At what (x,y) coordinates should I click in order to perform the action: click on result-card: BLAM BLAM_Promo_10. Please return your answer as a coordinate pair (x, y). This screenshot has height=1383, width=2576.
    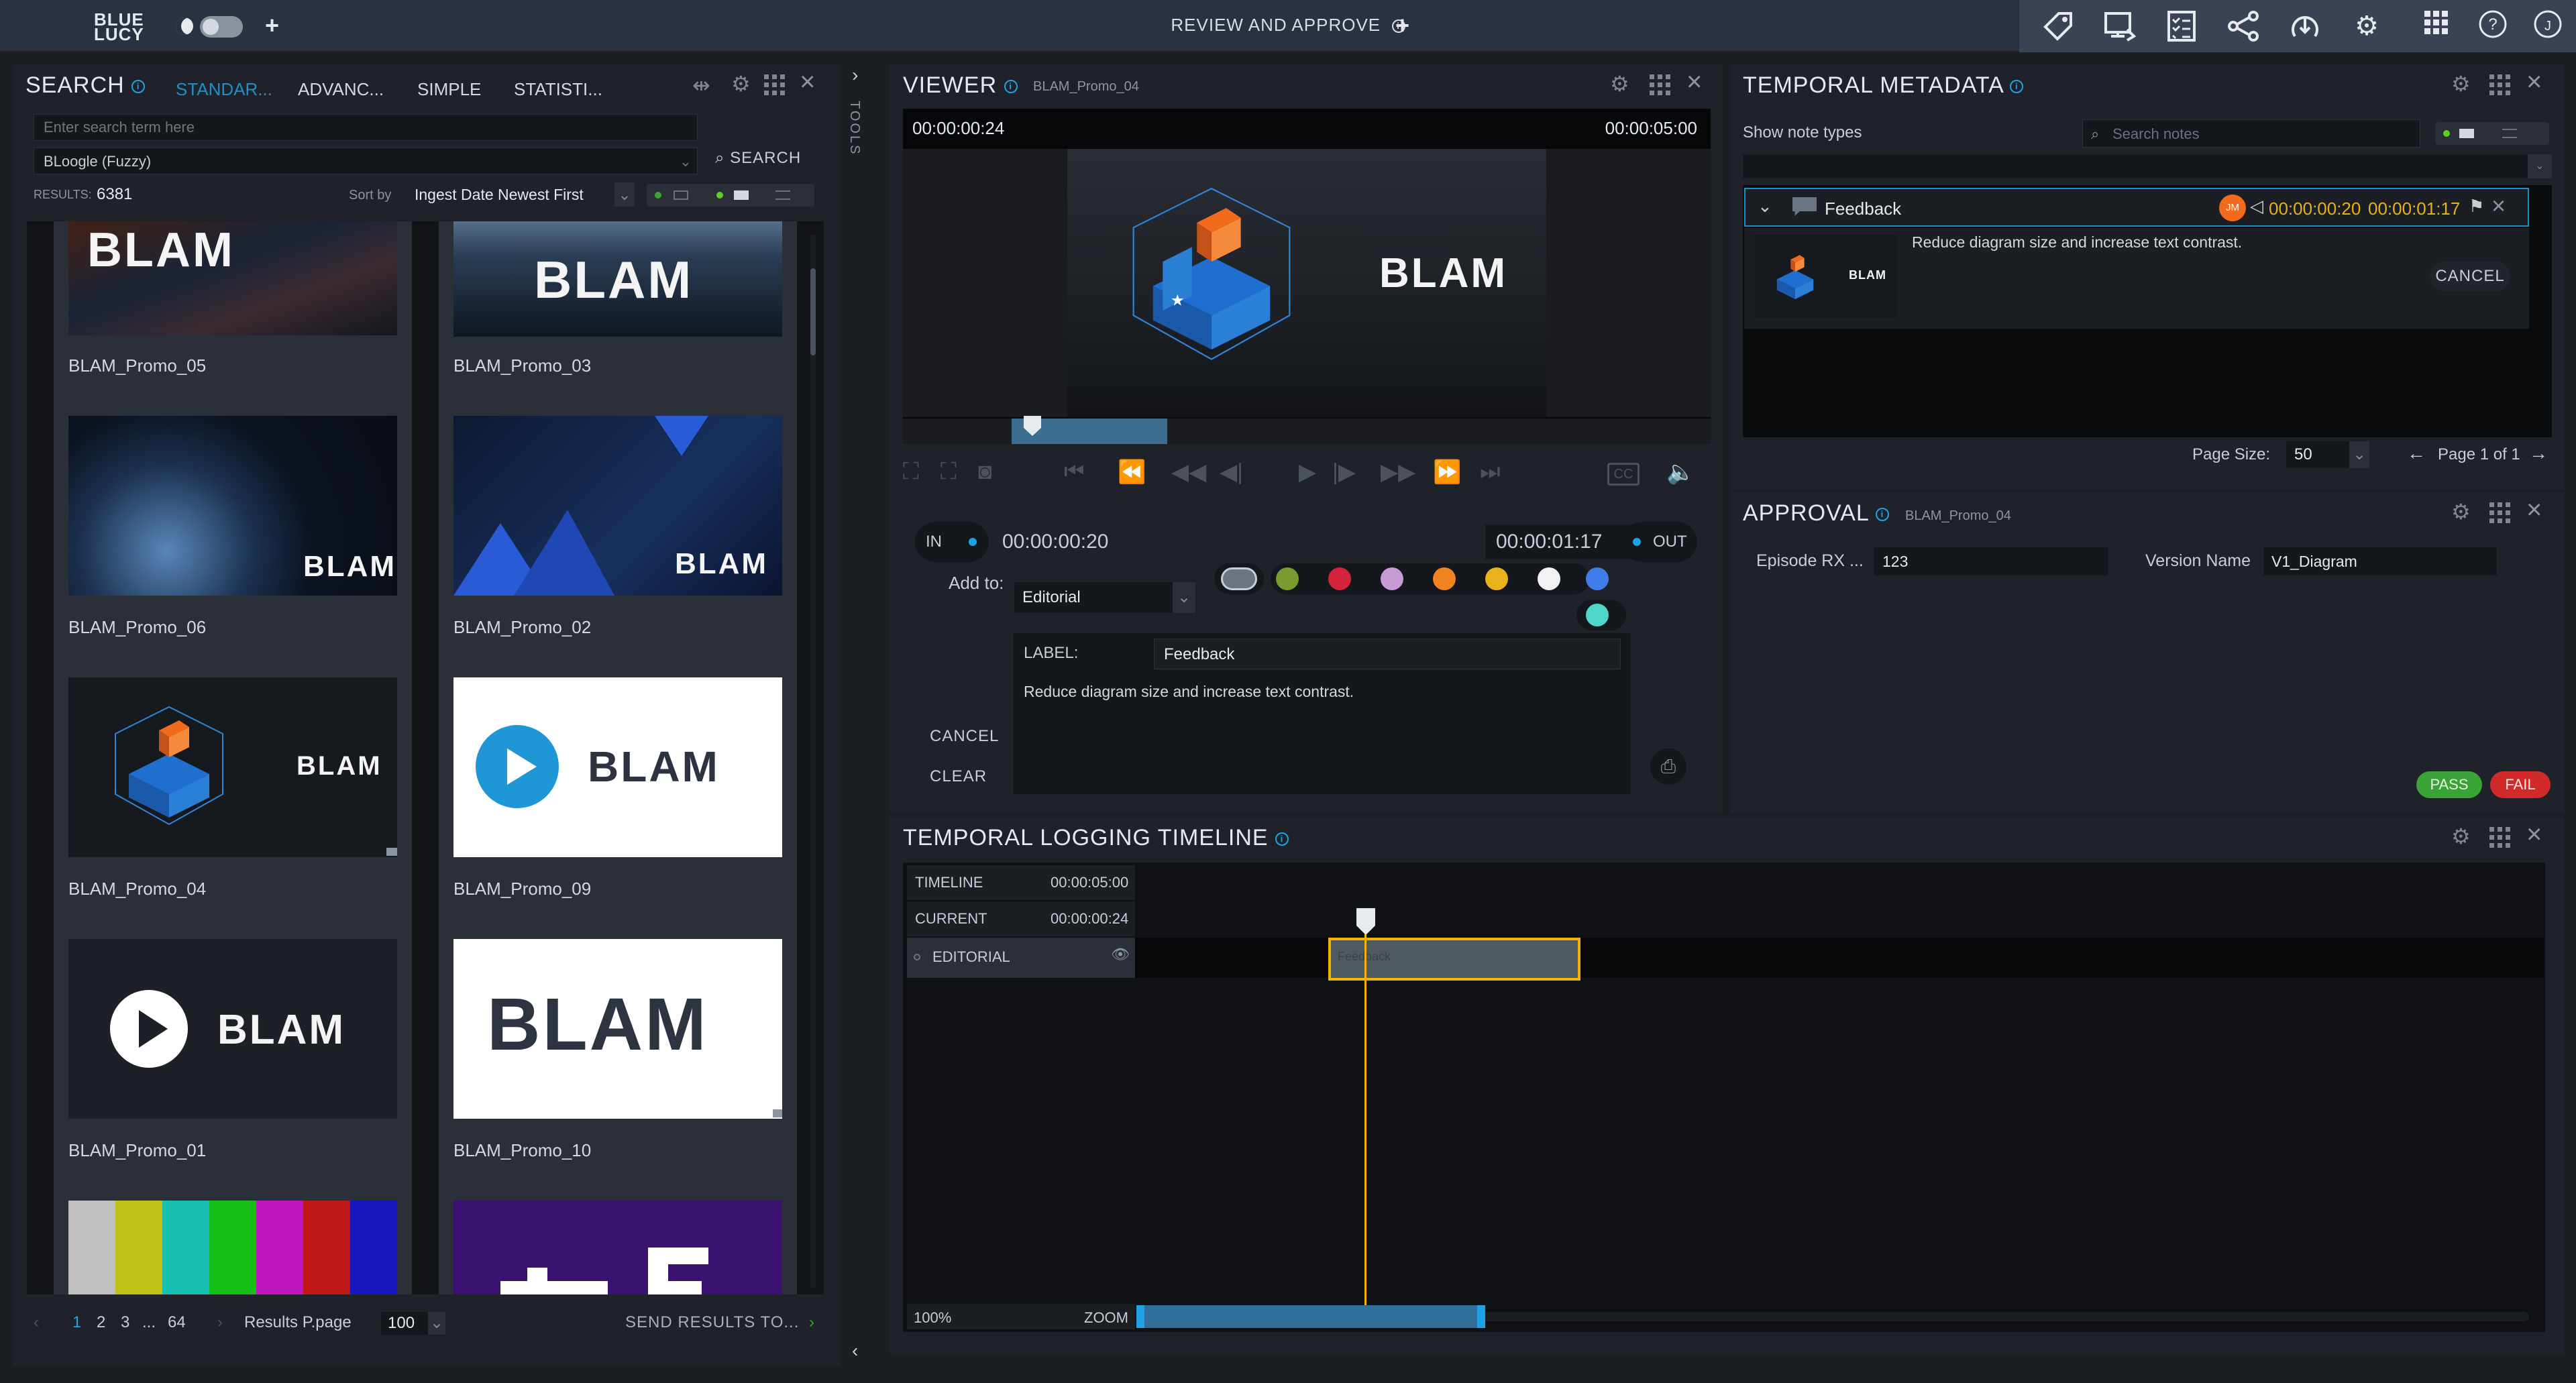
    Looking at the image, I should click on (618, 1070).